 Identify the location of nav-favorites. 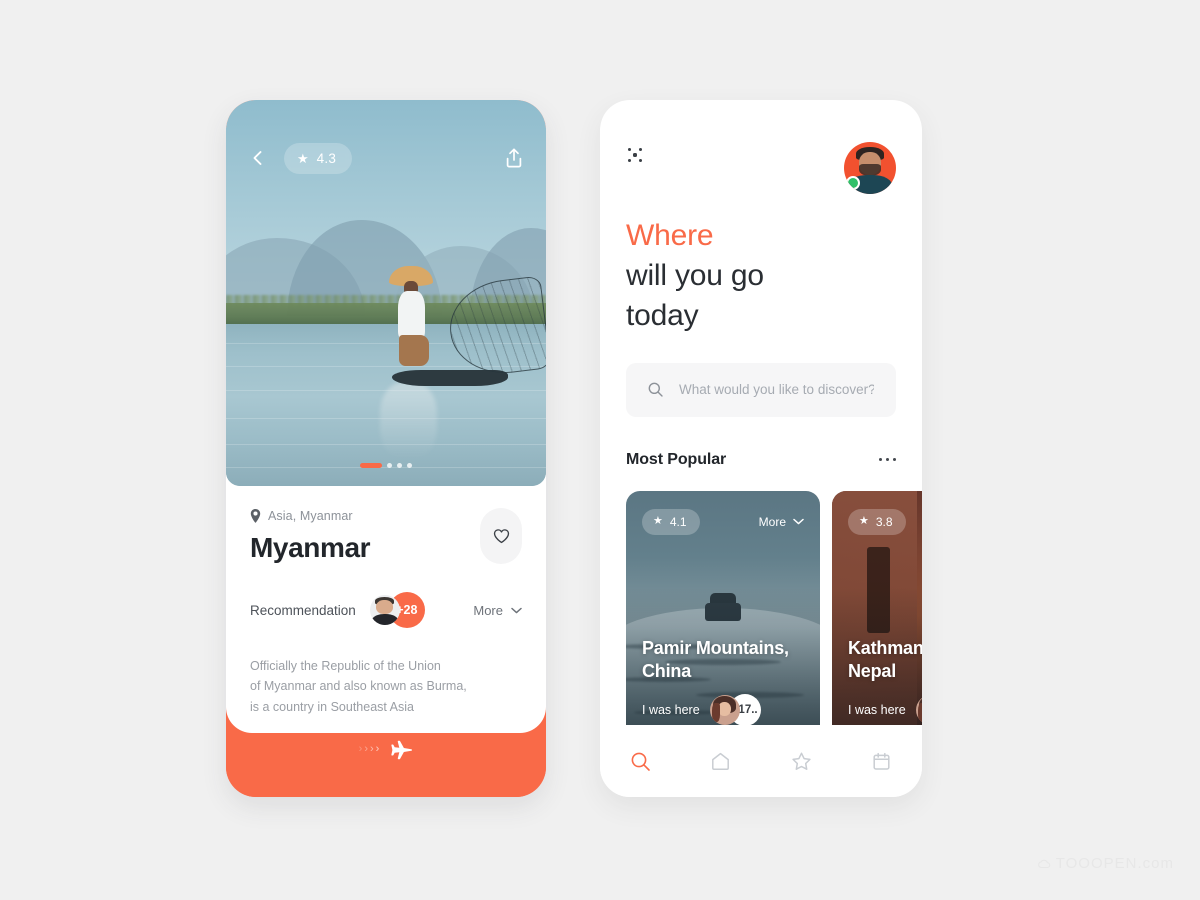
(801, 761).